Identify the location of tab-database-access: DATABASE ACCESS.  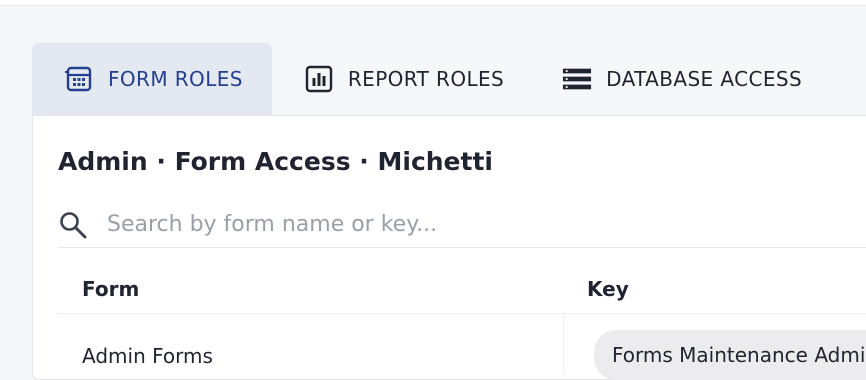
(679, 79).